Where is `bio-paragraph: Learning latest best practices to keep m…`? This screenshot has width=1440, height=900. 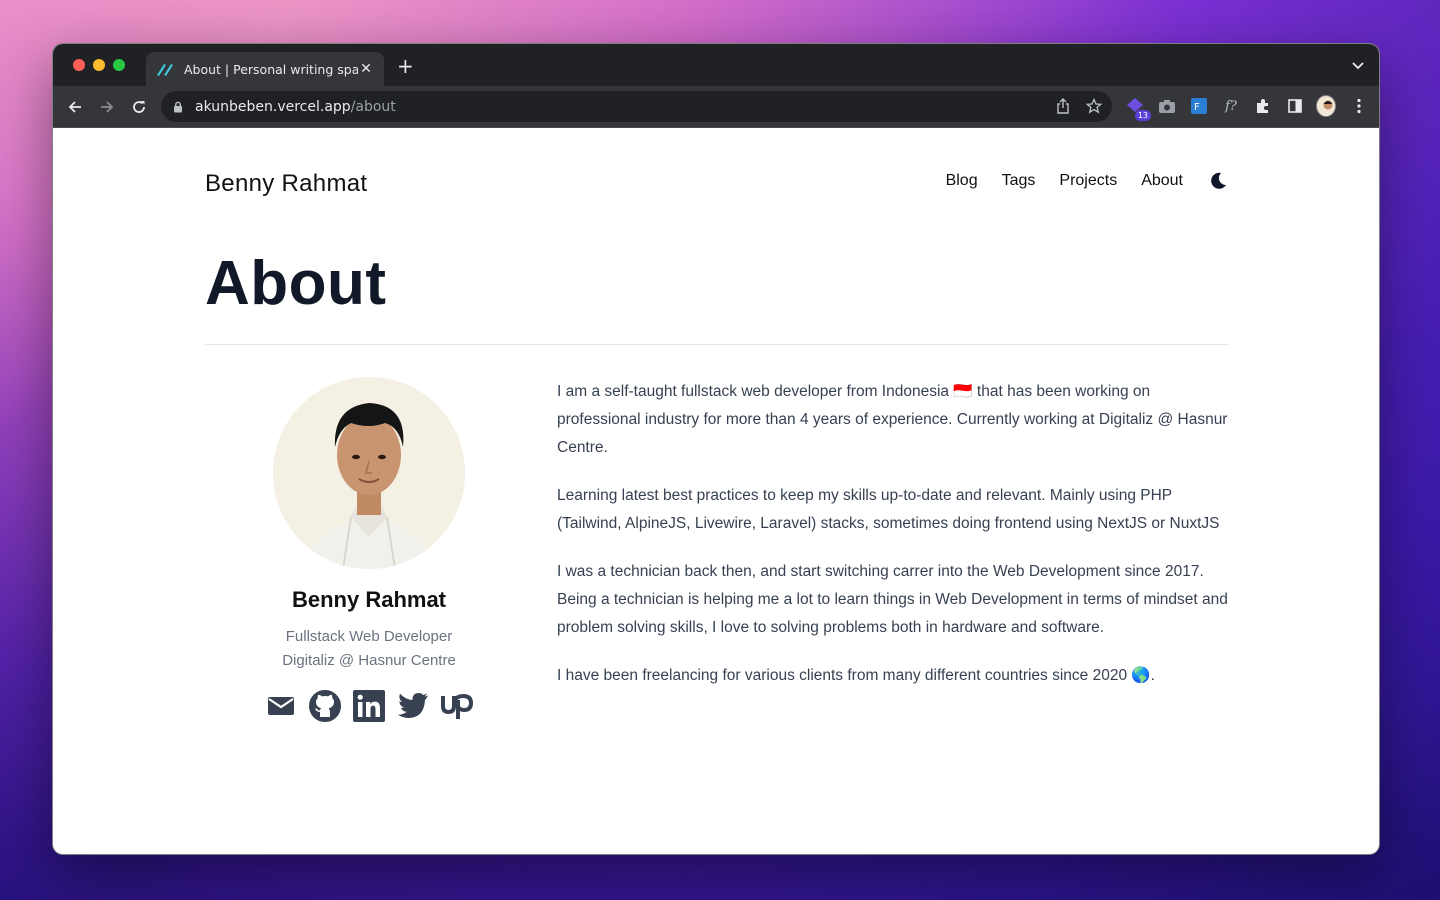 bio-paragraph: Learning latest best practices to keep m… is located at coordinates (888, 509).